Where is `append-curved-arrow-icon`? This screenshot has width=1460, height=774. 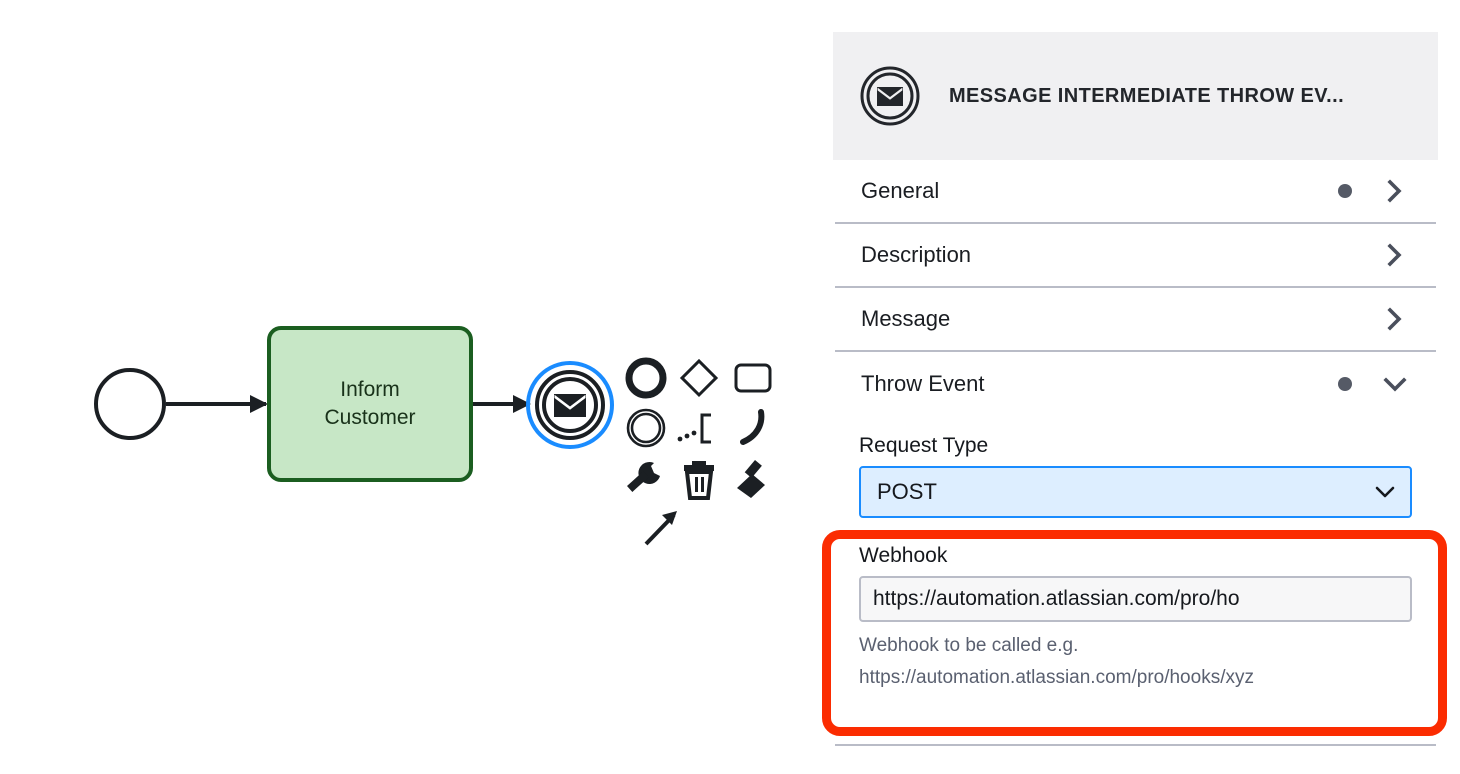
append-curved-arrow-icon is located at coordinates (753, 428).